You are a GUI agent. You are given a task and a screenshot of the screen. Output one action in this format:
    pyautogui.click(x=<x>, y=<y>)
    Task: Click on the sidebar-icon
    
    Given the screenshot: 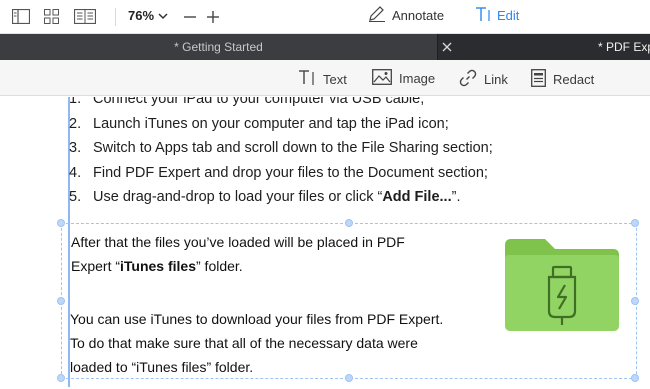 What is the action you would take?
    pyautogui.click(x=21, y=16)
    